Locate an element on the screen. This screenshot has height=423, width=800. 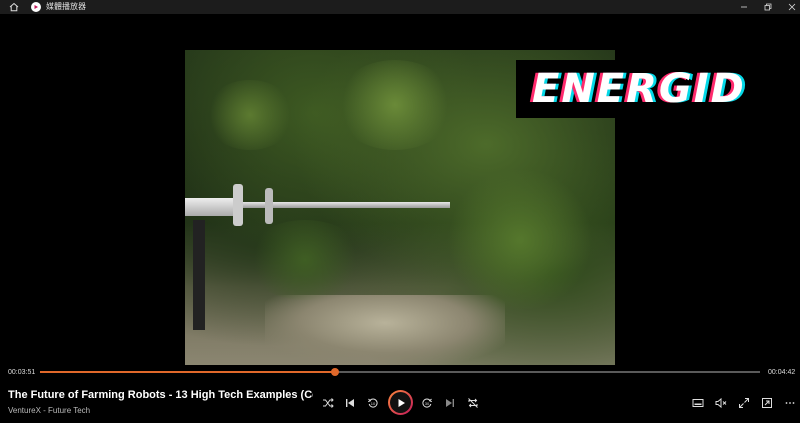
previous-icon is located at coordinates (350, 403).